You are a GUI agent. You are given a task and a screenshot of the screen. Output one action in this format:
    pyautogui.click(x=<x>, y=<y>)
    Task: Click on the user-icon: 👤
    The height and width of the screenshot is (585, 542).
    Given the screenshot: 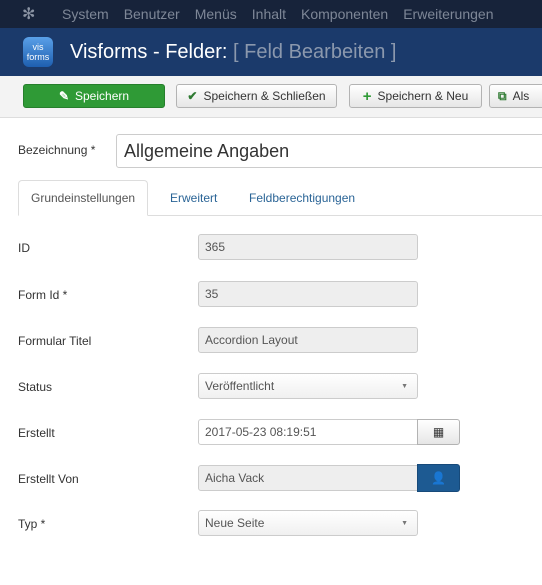 What is the action you would take?
    pyautogui.click(x=438, y=478)
    